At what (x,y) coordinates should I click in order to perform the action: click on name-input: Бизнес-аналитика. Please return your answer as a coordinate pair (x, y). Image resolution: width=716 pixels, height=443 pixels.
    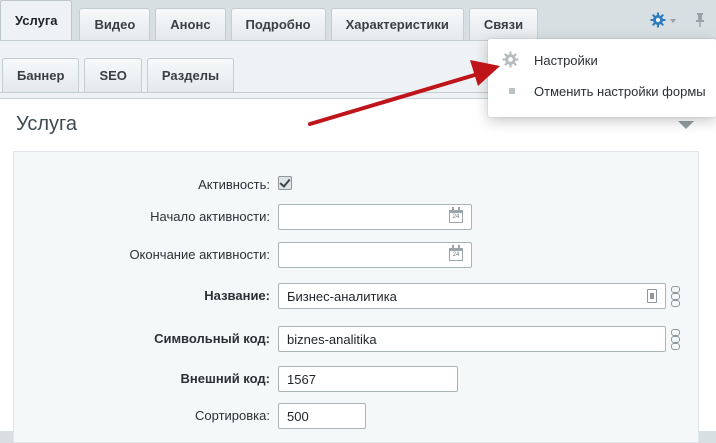
    Looking at the image, I should click on (472, 296).